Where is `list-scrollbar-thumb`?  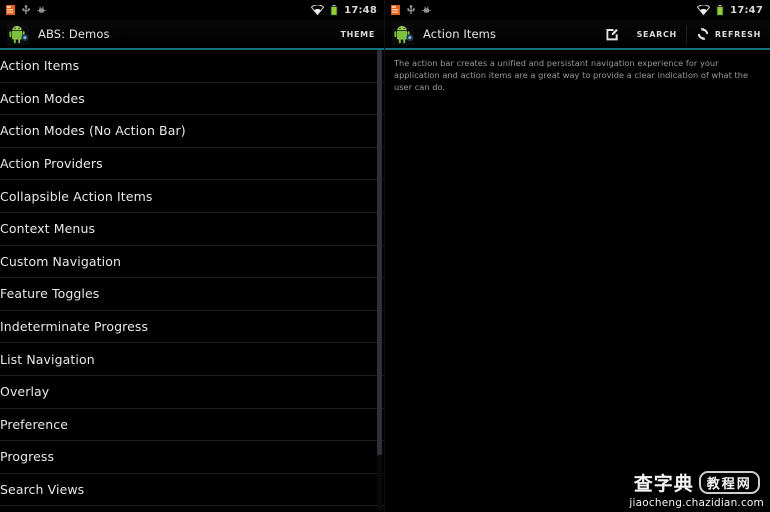 list-scrollbar-thumb is located at coordinates (379, 252).